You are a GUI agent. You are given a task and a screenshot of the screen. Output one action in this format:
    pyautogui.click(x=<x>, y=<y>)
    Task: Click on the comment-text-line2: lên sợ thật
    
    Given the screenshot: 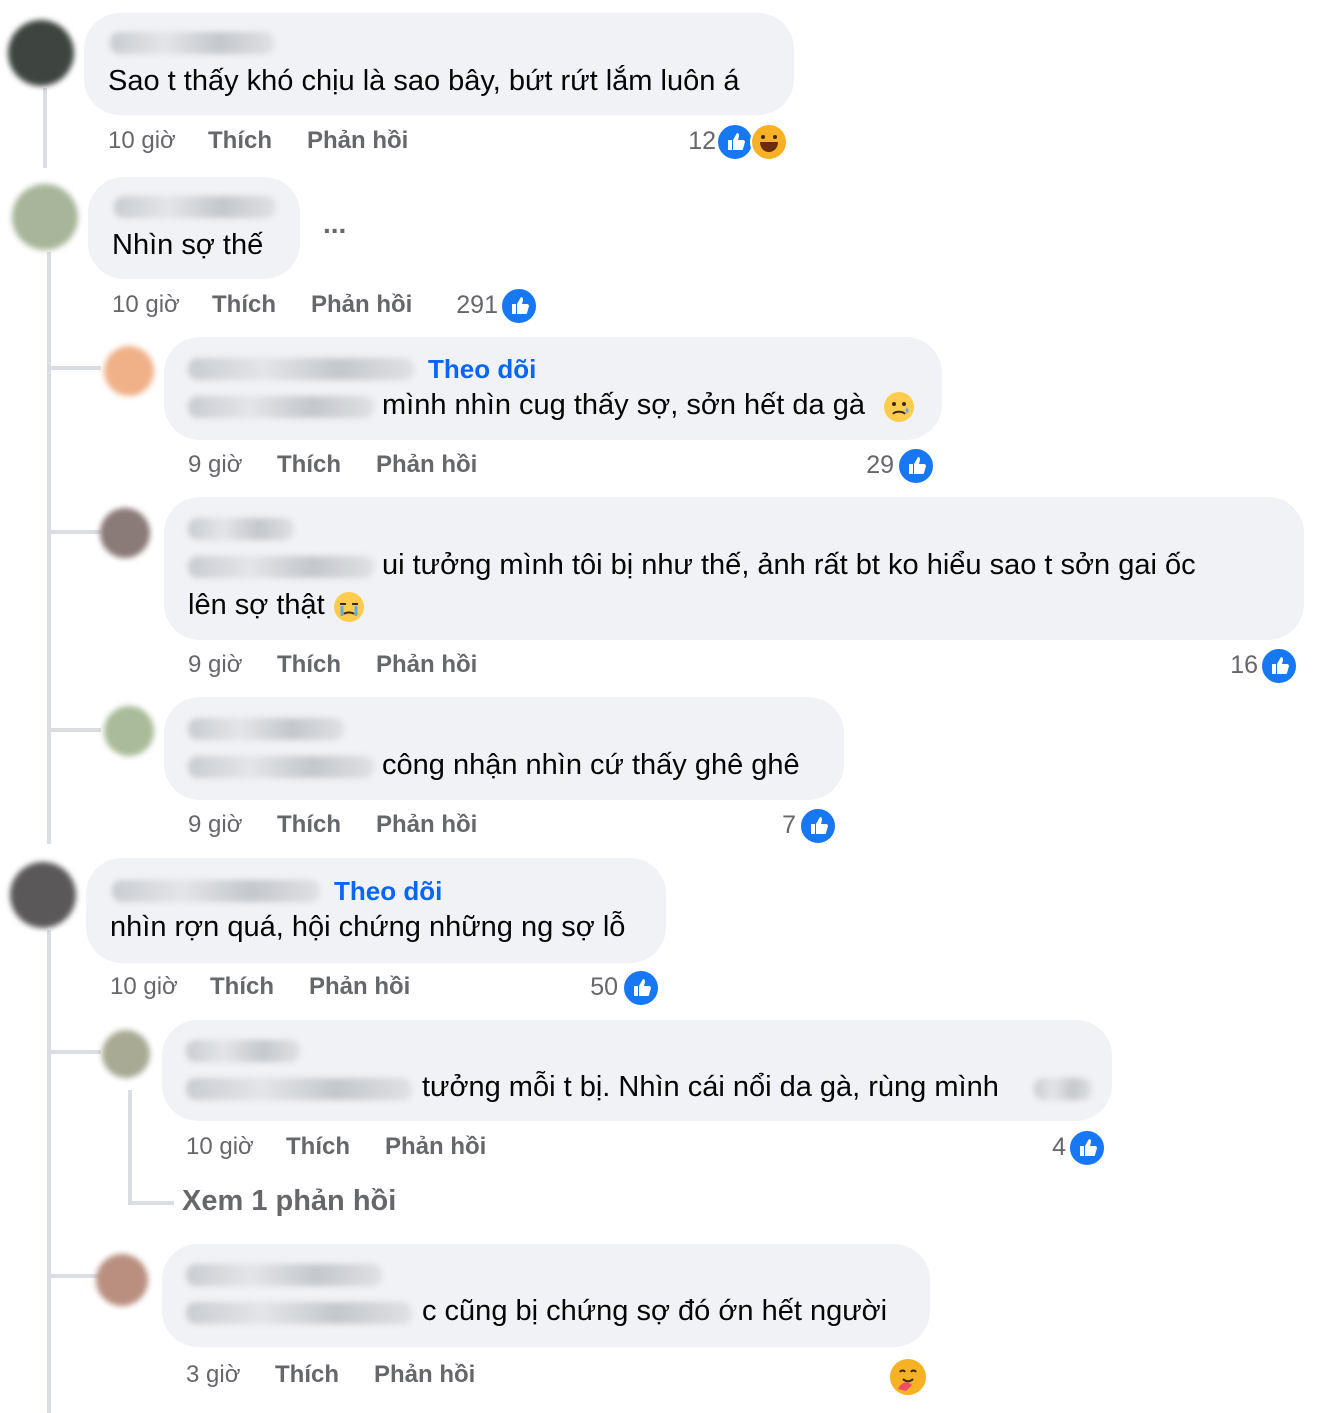 What is the action you would take?
    pyautogui.click(x=256, y=605)
    